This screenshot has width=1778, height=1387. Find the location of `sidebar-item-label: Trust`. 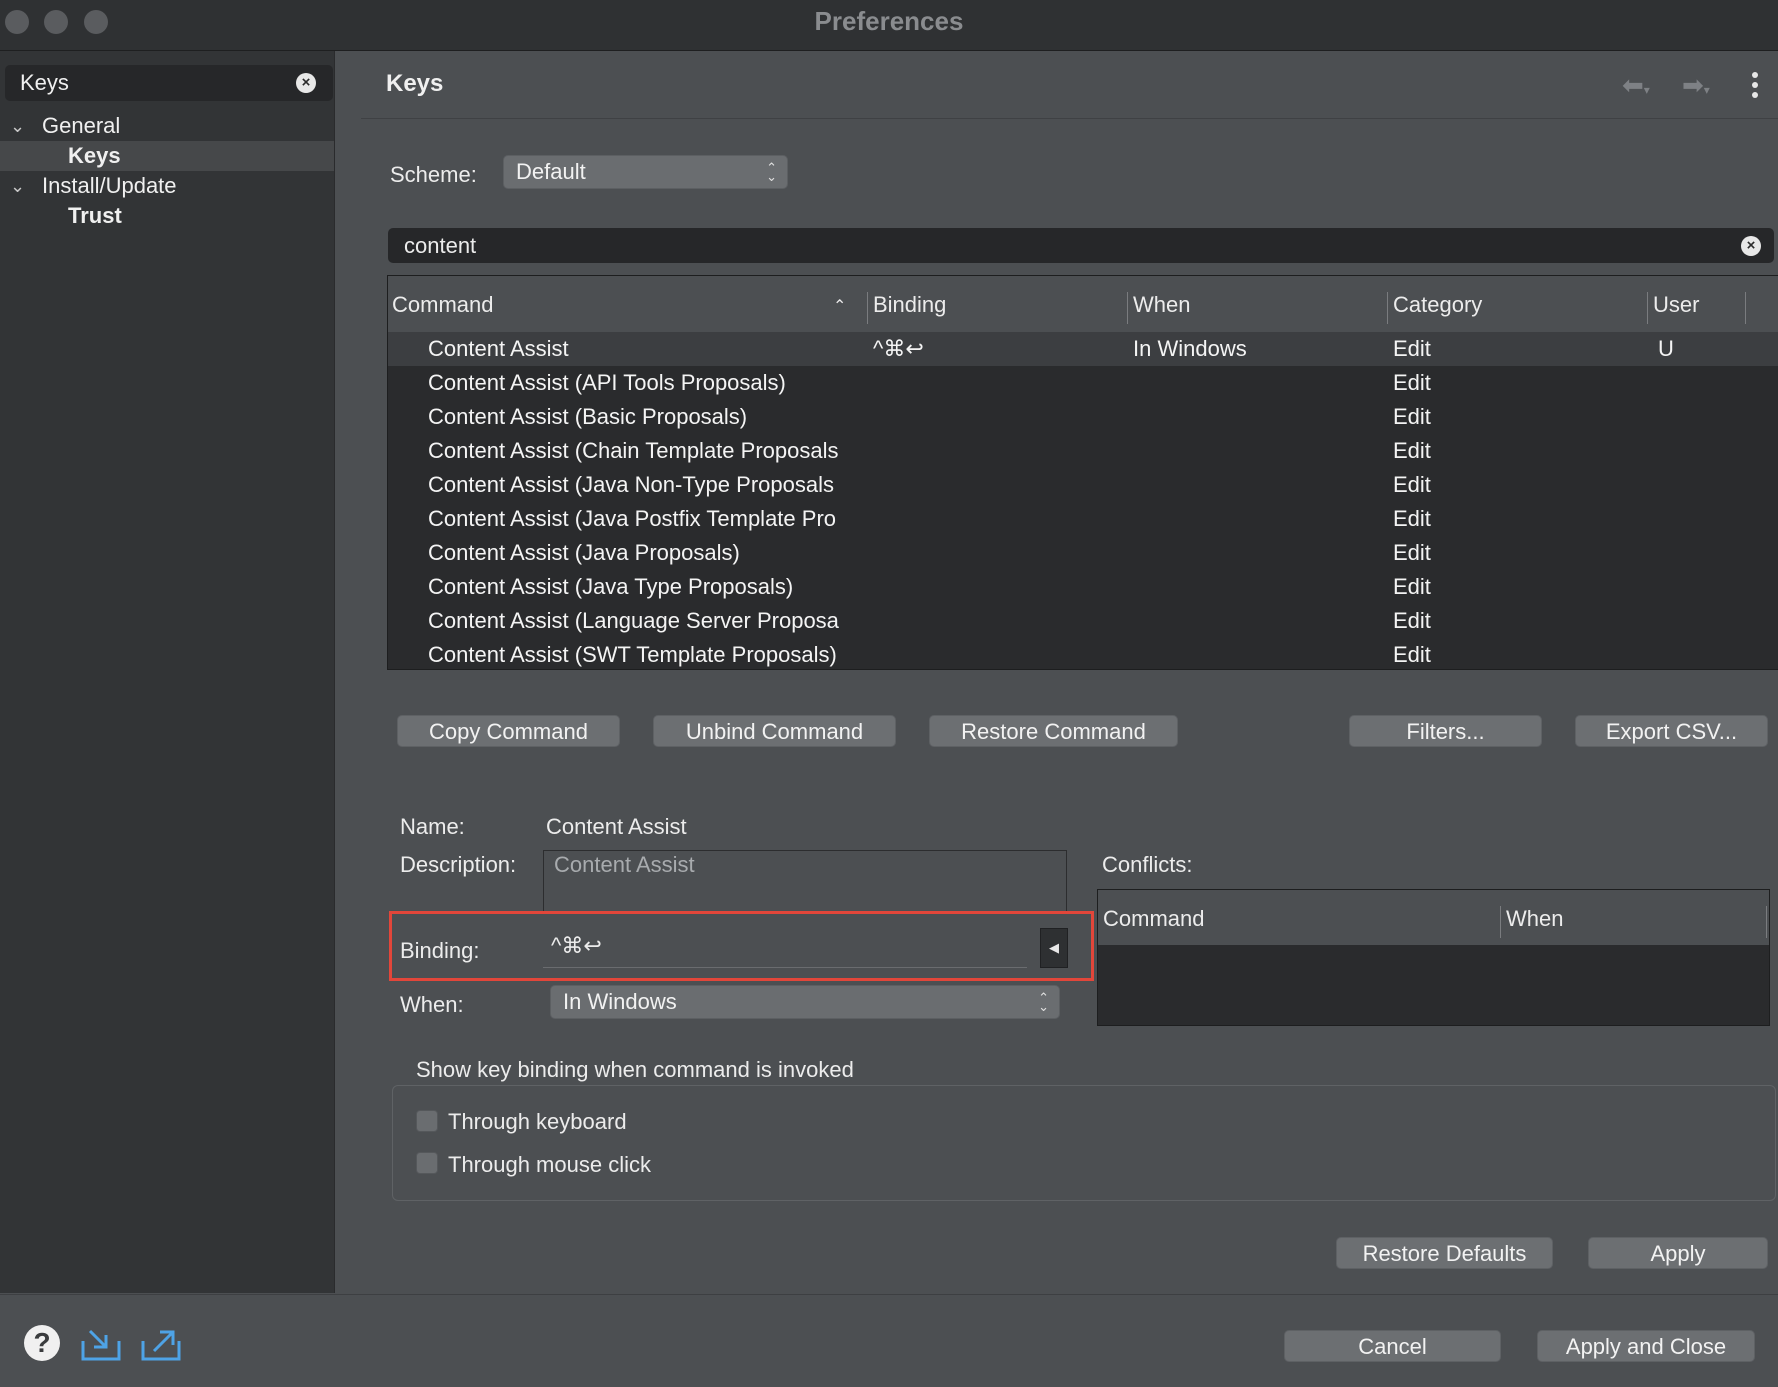

sidebar-item-label: Trust is located at coordinates (95, 215).